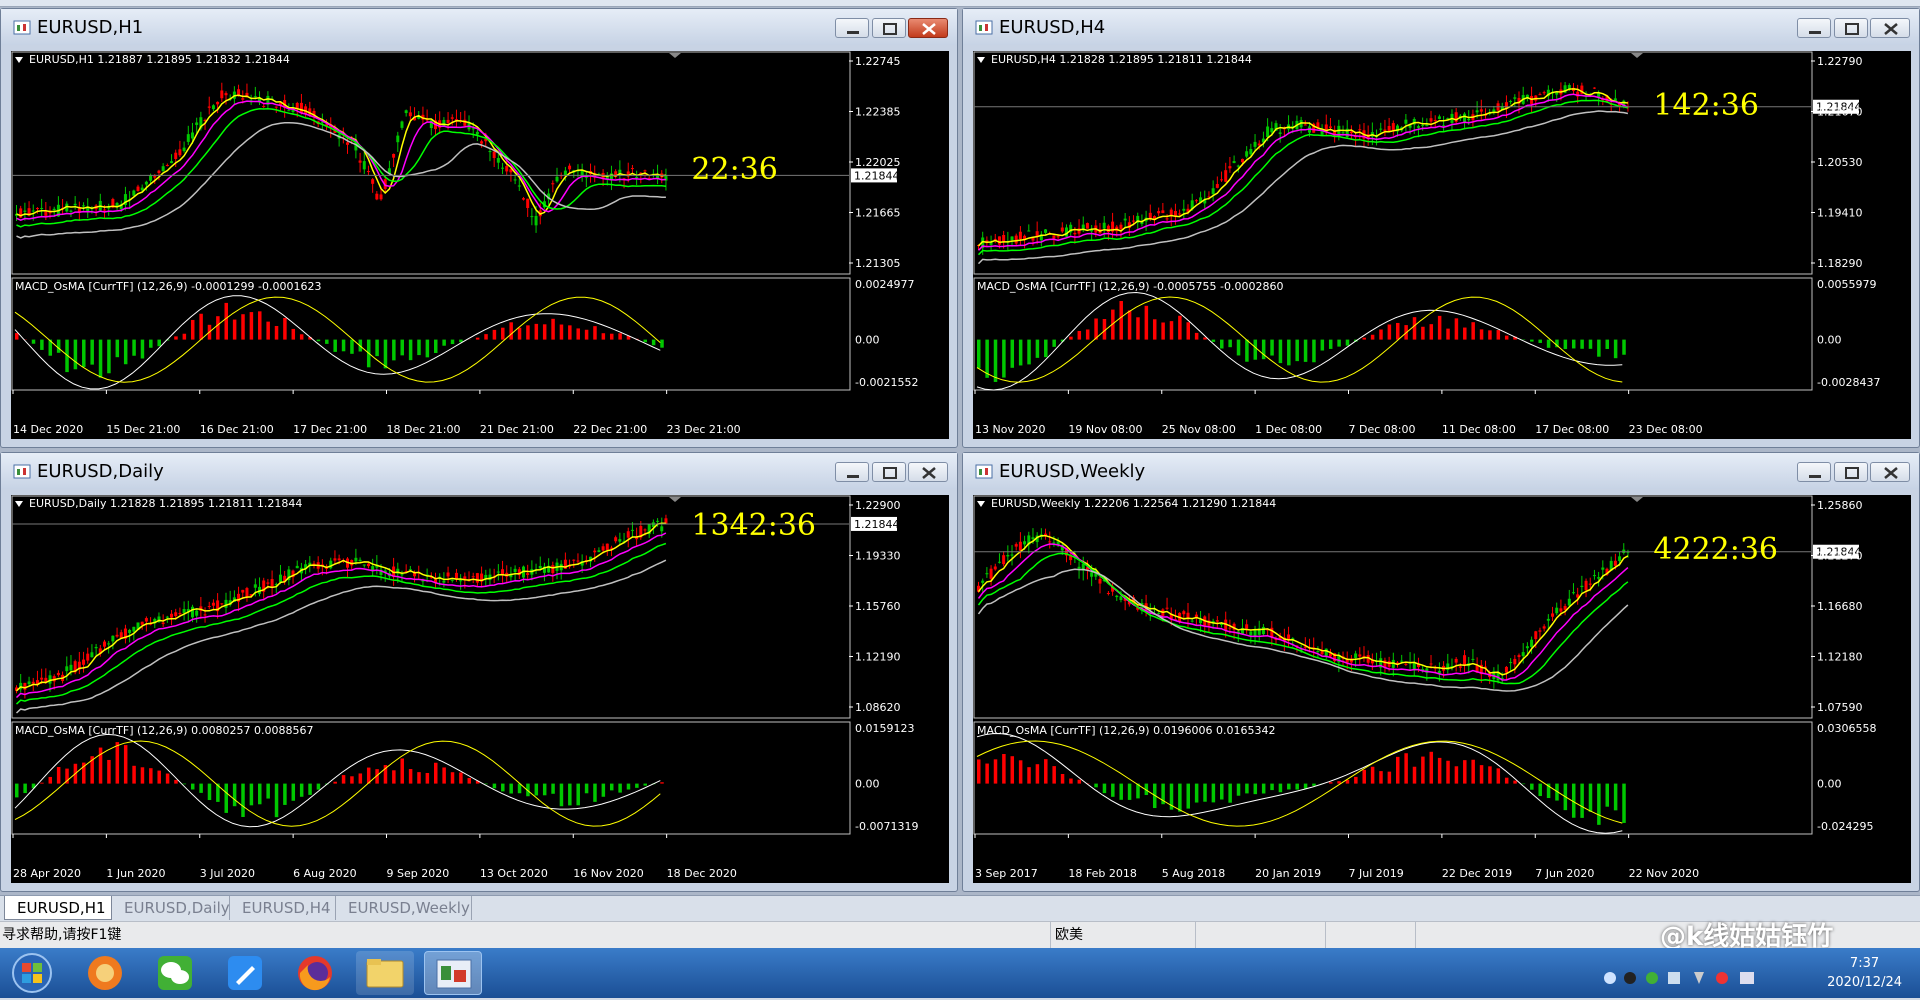  Describe the element at coordinates (1864, 973) in the screenshot. I see `clock: 7:372020/12/24` at that location.